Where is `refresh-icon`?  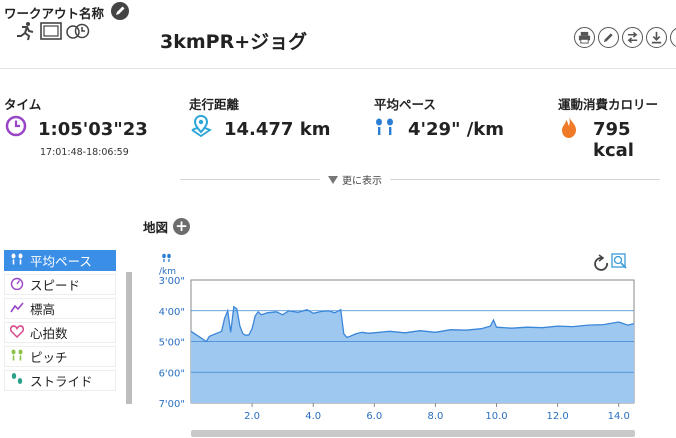
refresh-icon is located at coordinates (601, 262).